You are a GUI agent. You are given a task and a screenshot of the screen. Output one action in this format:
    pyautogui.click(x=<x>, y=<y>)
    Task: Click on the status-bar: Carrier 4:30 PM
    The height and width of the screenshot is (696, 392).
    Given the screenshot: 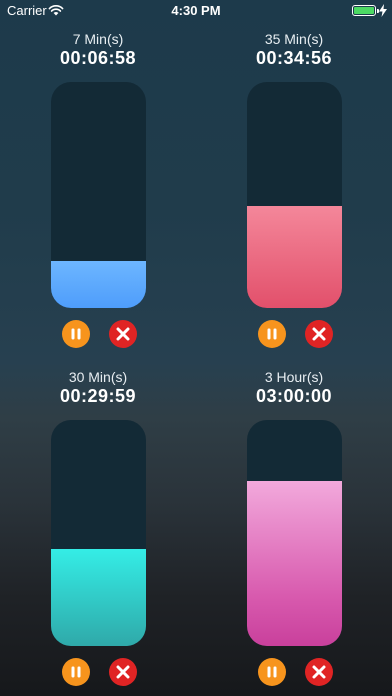 What is the action you would take?
    pyautogui.click(x=196, y=11)
    